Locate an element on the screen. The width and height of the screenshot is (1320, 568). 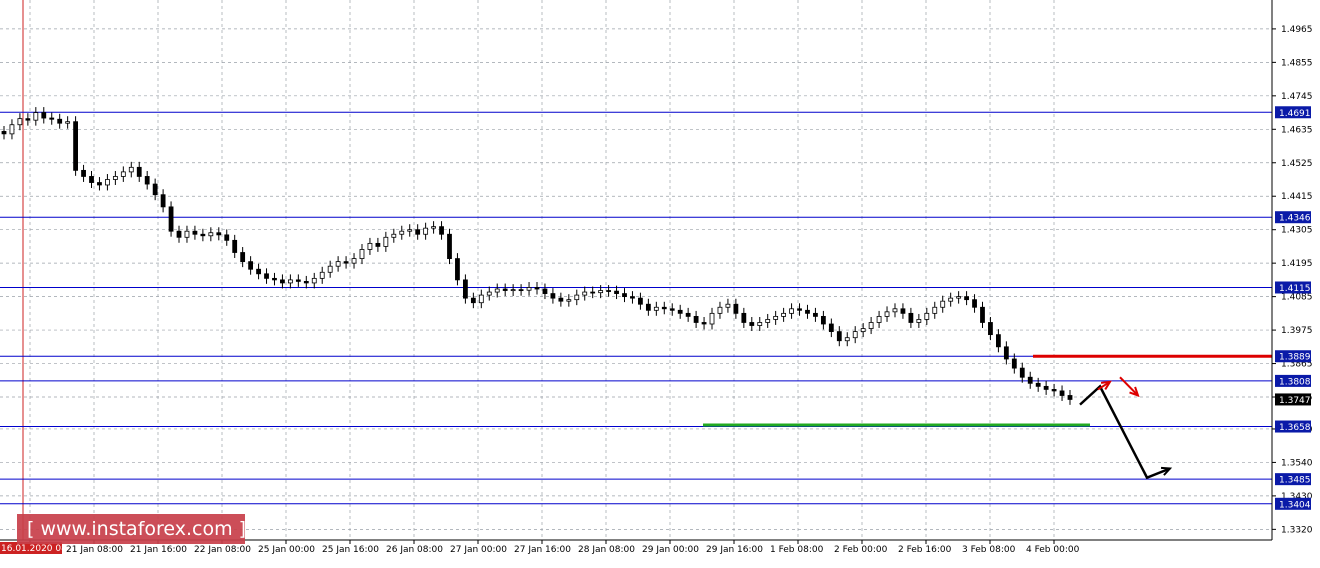
price-tick-label: 1.3540 is located at coordinates (1297, 463).